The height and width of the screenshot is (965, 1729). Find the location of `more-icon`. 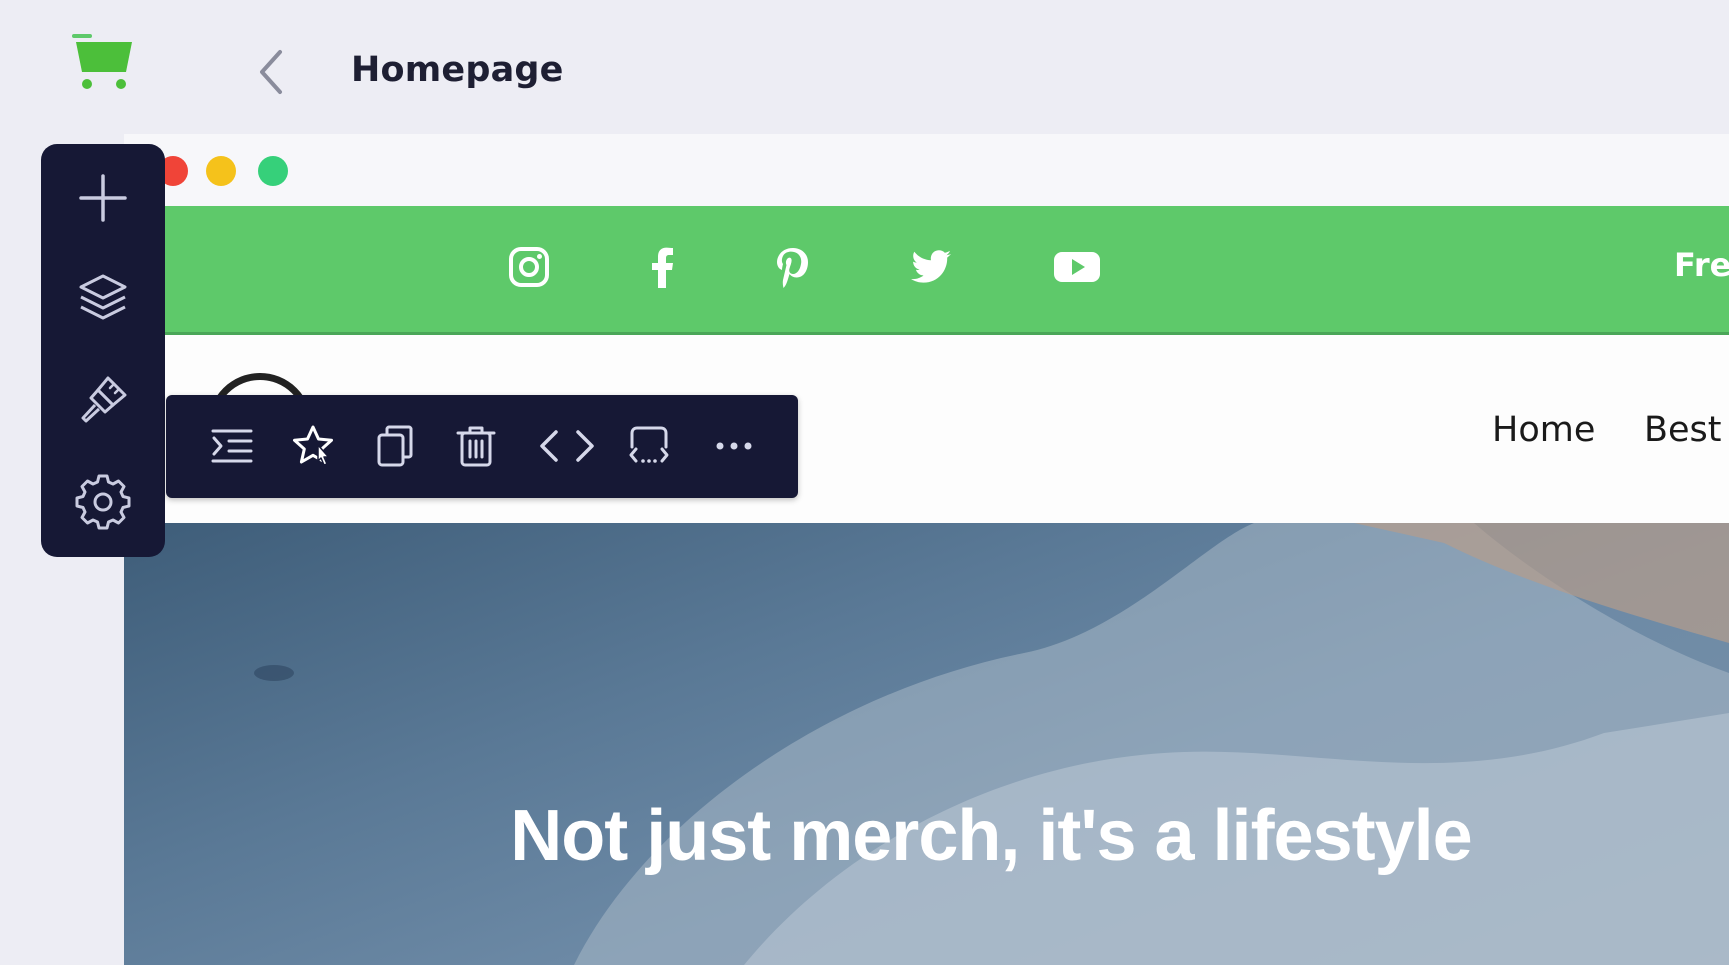

more-icon is located at coordinates (734, 446).